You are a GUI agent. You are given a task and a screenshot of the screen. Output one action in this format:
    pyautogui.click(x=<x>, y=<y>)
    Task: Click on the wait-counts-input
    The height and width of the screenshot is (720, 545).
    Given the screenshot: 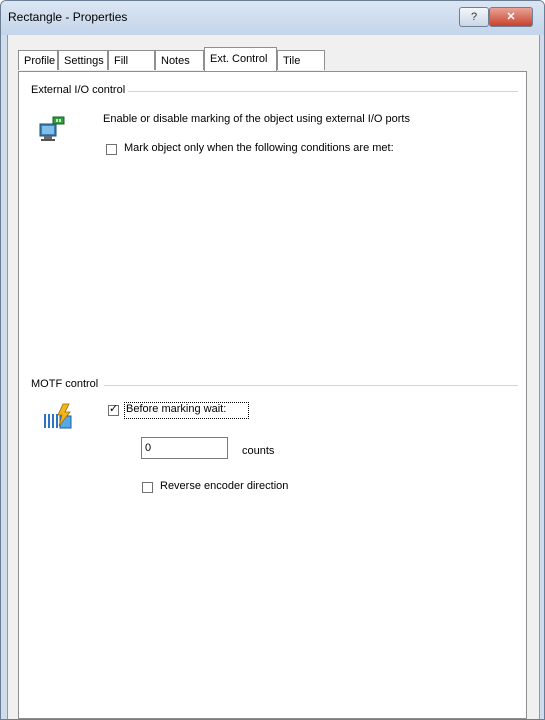 What is the action you would take?
    pyautogui.click(x=184, y=448)
    